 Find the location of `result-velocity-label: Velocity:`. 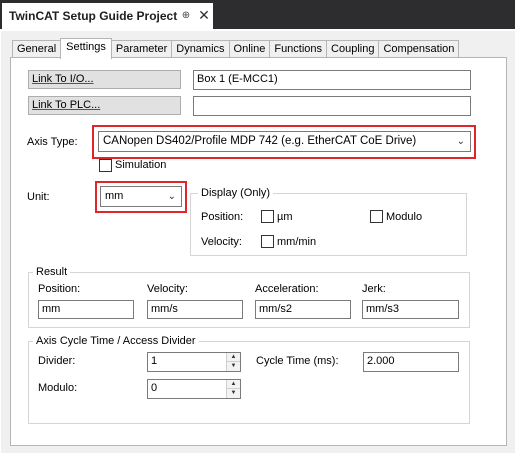

result-velocity-label: Velocity: is located at coordinates (167, 289).